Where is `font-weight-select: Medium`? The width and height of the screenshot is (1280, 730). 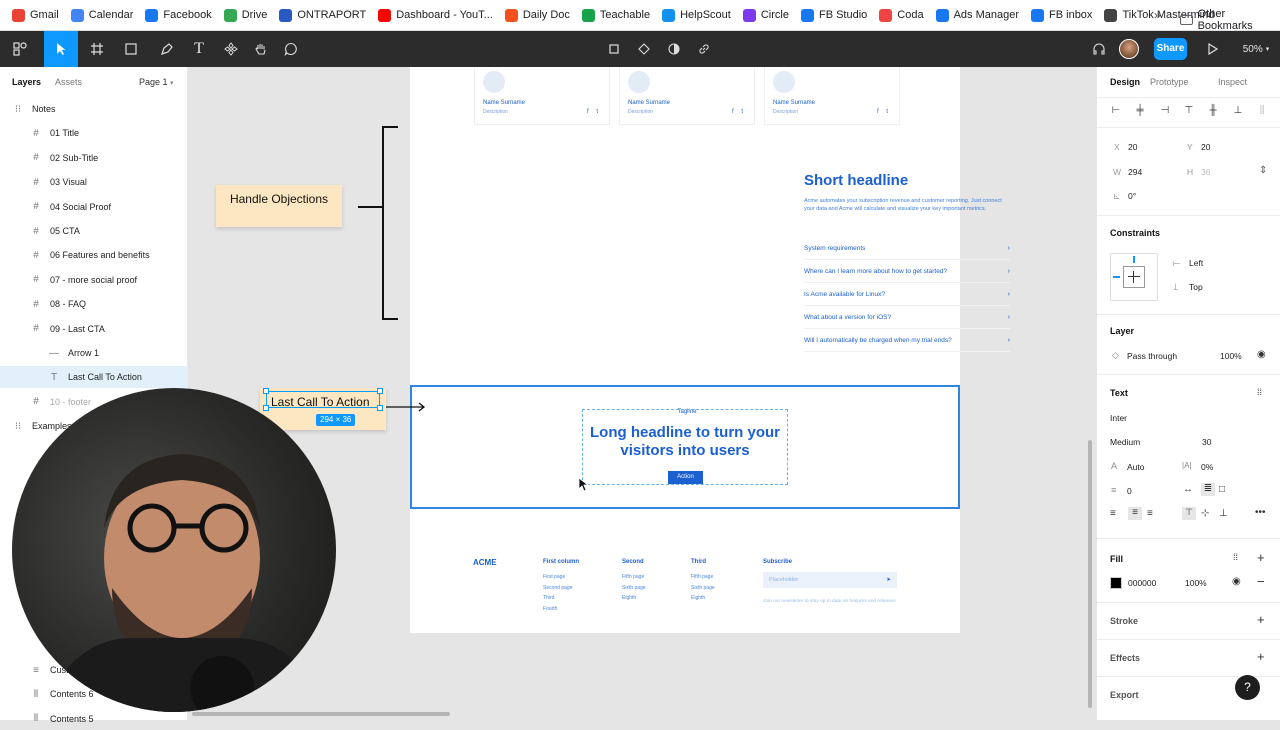
font-weight-select: Medium is located at coordinates (1125, 442).